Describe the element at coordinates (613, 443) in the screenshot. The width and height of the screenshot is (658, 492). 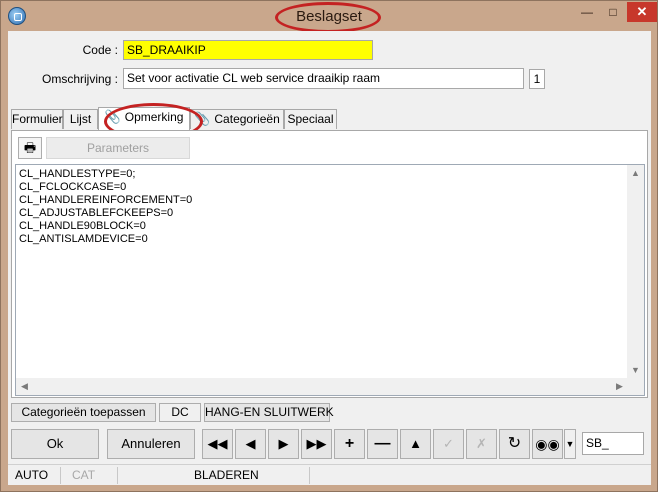
I see `search-field: SB_` at that location.